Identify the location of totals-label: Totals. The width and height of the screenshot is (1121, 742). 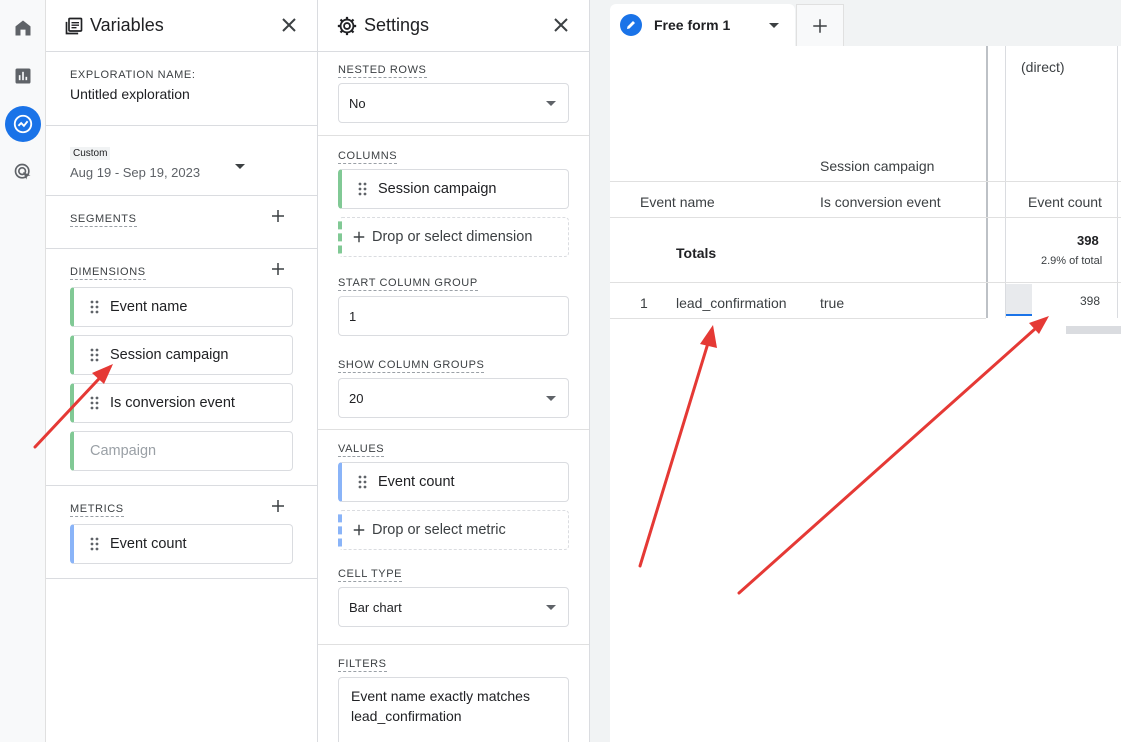
(696, 253).